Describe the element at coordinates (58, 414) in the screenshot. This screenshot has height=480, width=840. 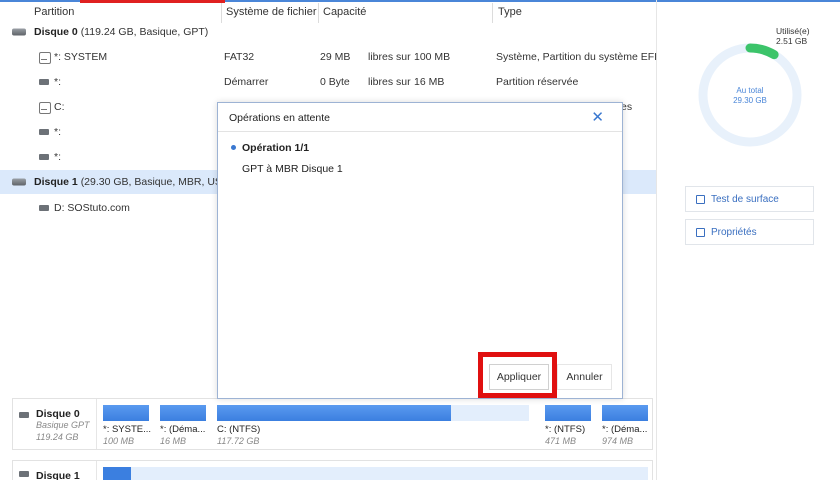
I see `map-disk-name: Disque 0` at that location.